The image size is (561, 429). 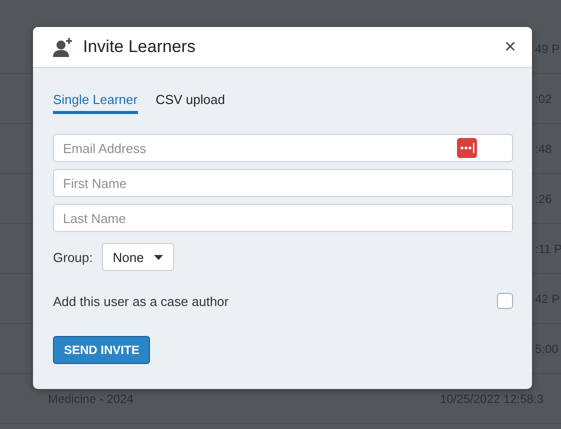 What do you see at coordinates (73, 257) in the screenshot?
I see `group-label: Group:` at bounding box center [73, 257].